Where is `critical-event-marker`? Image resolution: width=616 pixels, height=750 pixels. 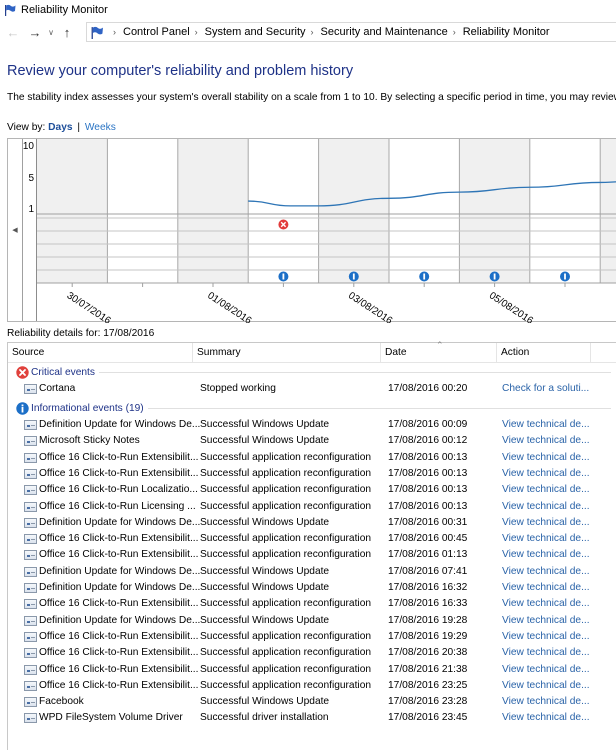
critical-event-marker is located at coordinates (283, 224).